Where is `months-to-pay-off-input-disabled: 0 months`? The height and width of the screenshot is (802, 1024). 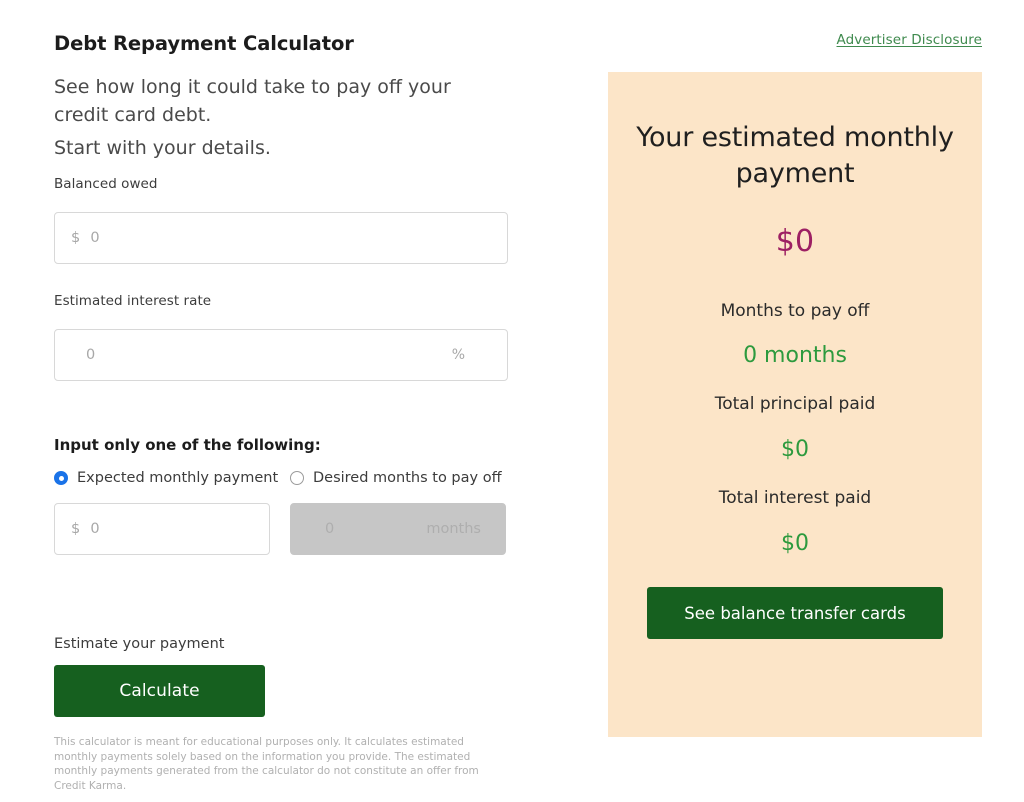 months-to-pay-off-input-disabled: 0 months is located at coordinates (398, 529).